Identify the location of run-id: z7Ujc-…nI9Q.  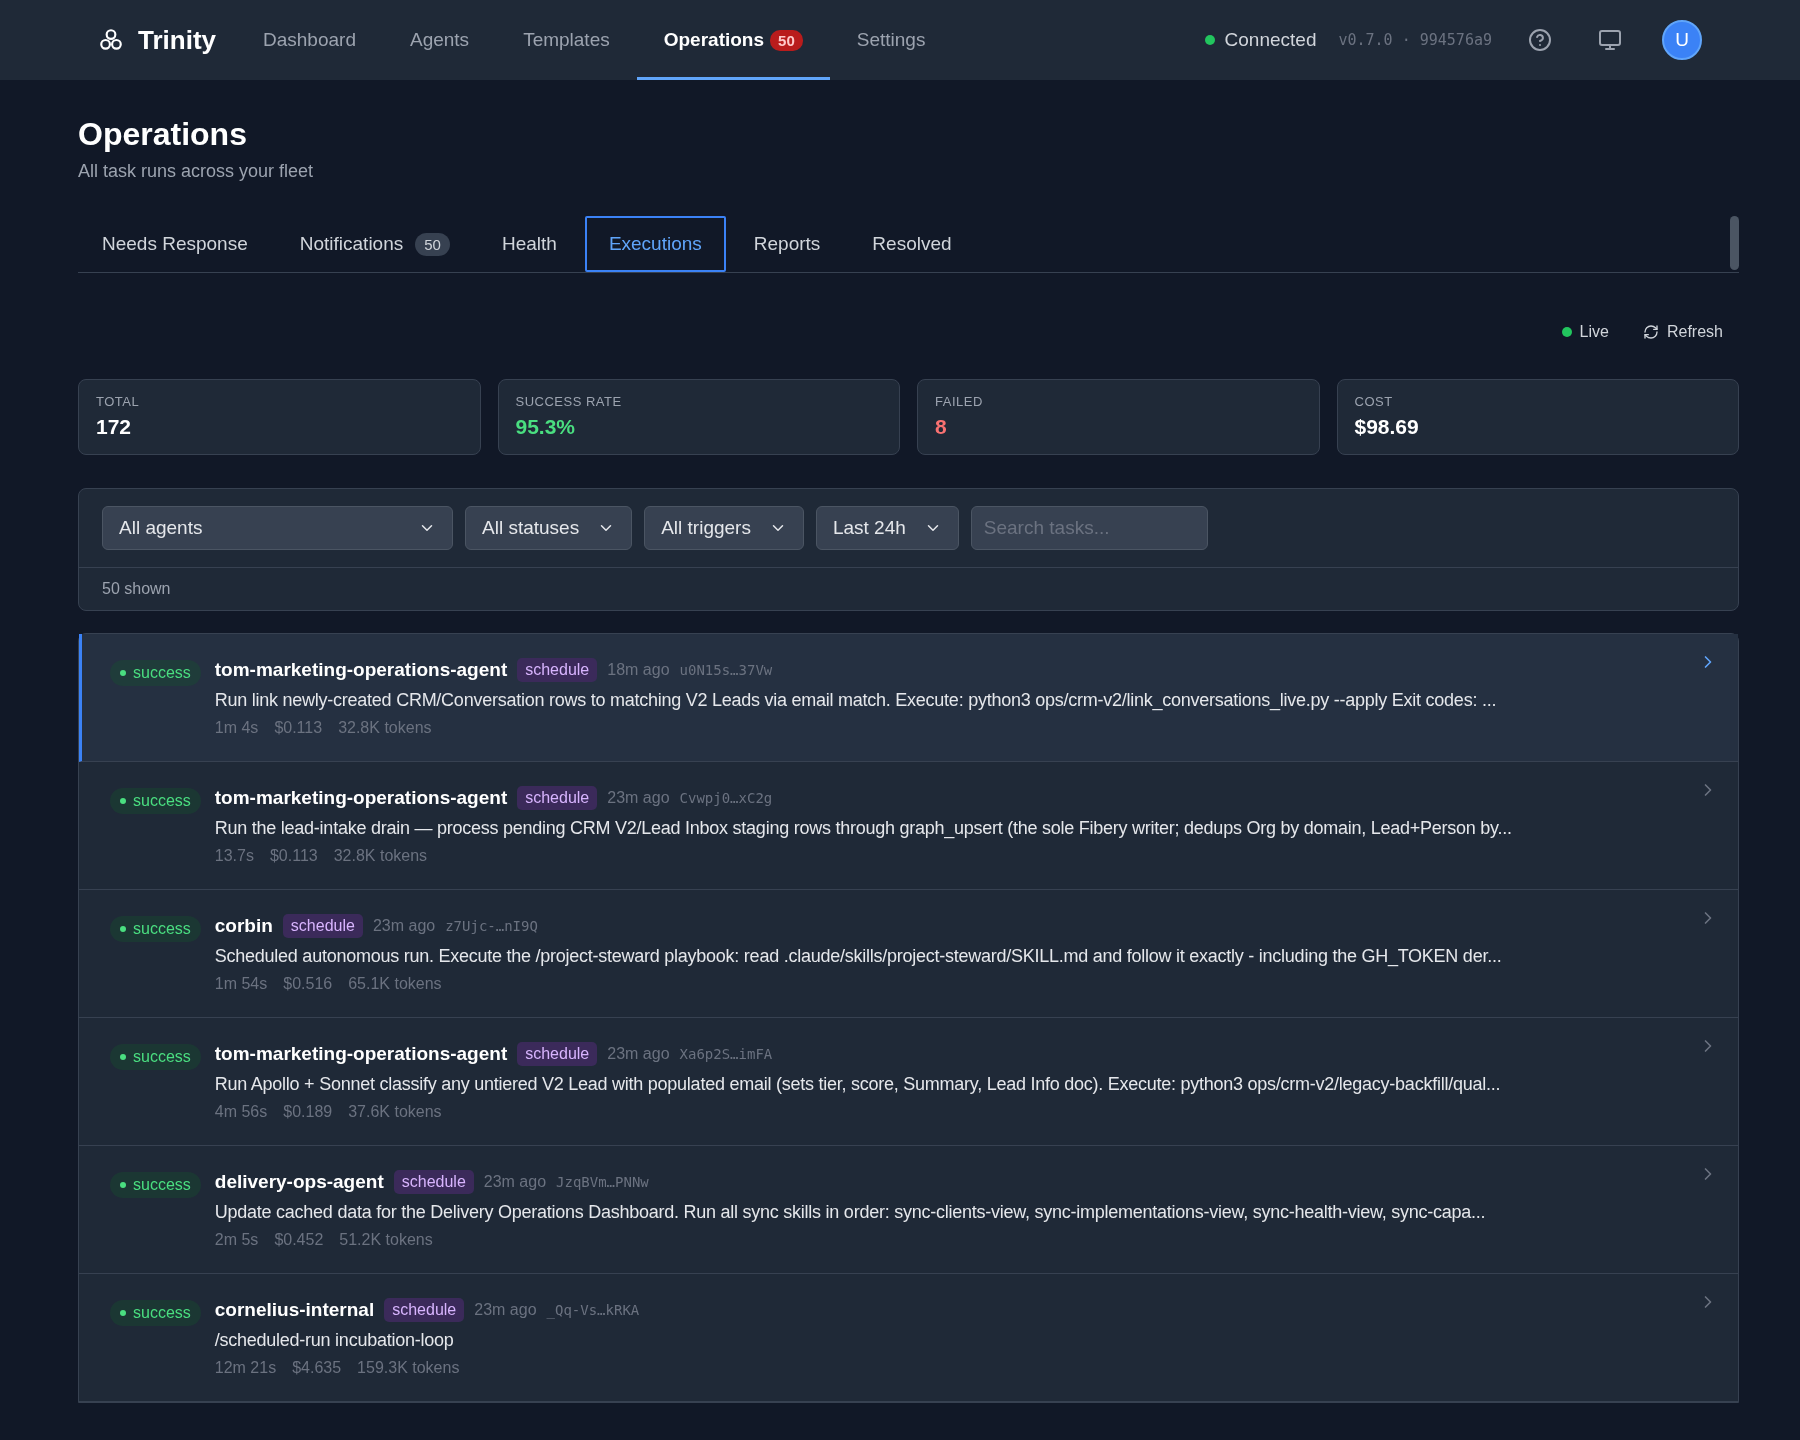
(491, 926).